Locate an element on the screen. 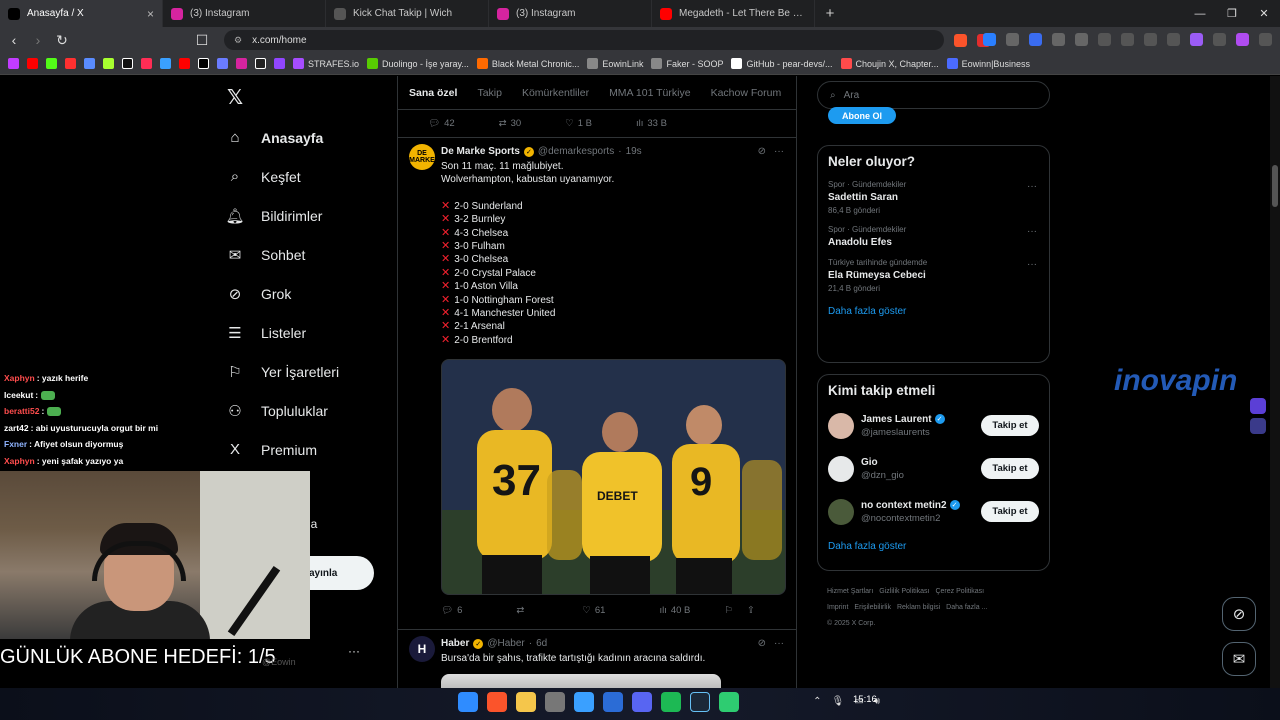 The width and height of the screenshot is (1280, 720). folder-icon is located at coordinates (526, 702).